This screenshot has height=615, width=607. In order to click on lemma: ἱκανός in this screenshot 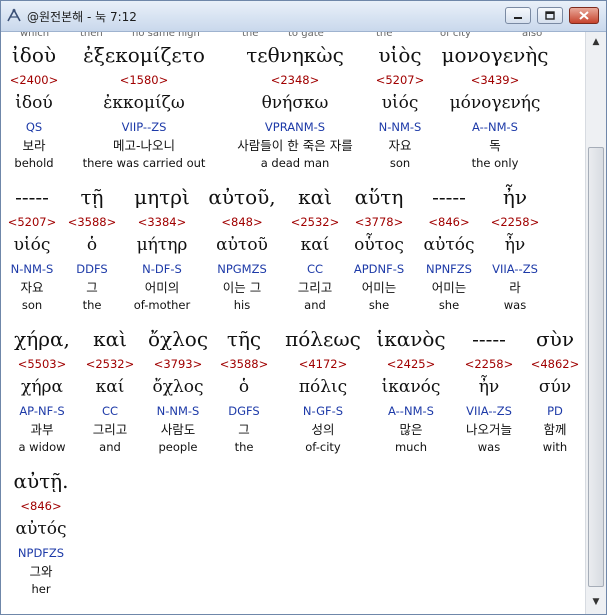, I will do `click(411, 387)`.